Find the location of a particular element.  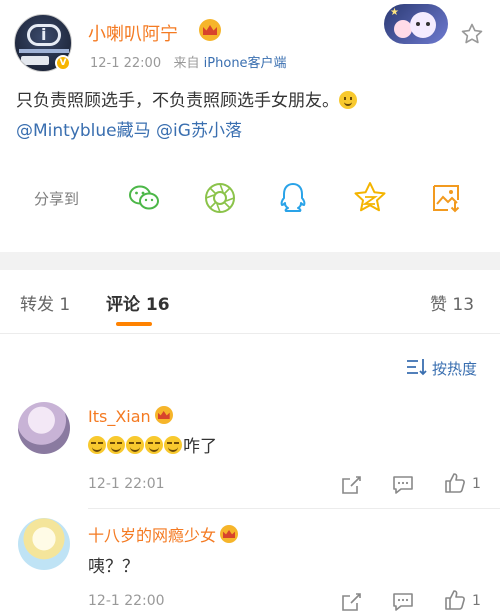

comment-divider is located at coordinates (294, 508).